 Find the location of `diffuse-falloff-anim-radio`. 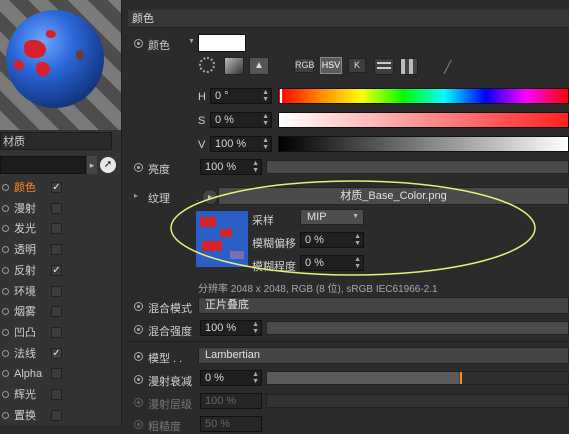

diffuse-falloff-anim-radio is located at coordinates (138, 379).